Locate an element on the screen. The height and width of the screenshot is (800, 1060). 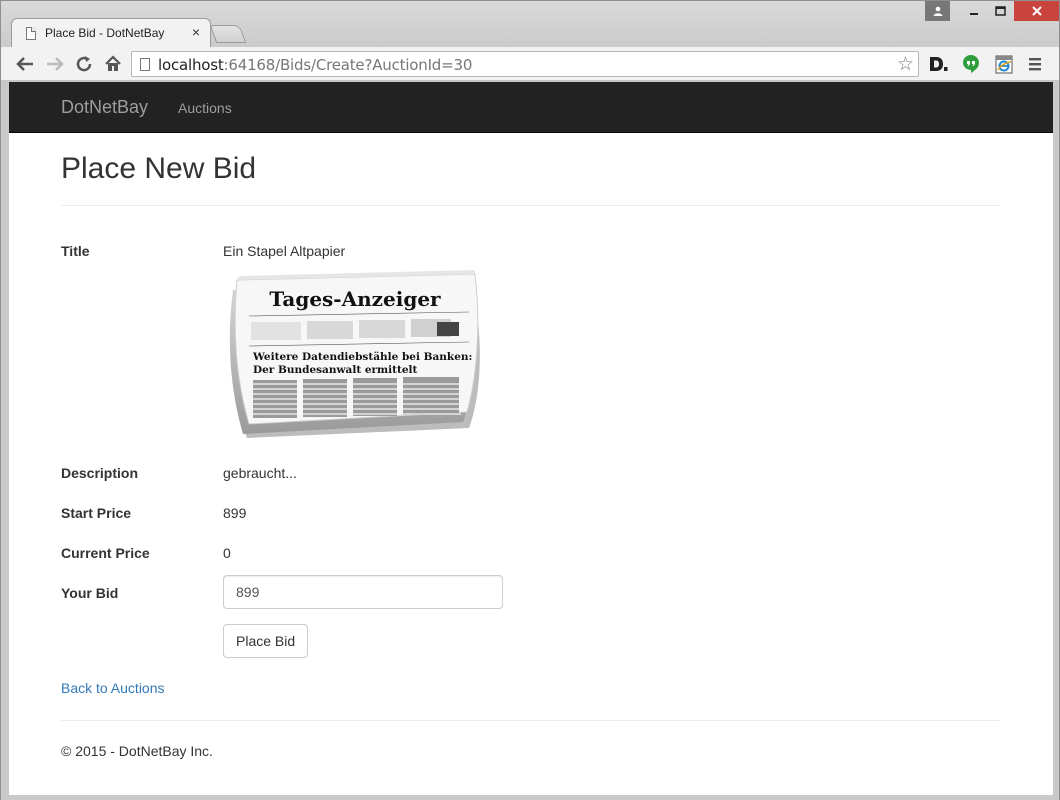
browser-titlebar: Place Bid - DotNetBay × is located at coordinates (530, 24).